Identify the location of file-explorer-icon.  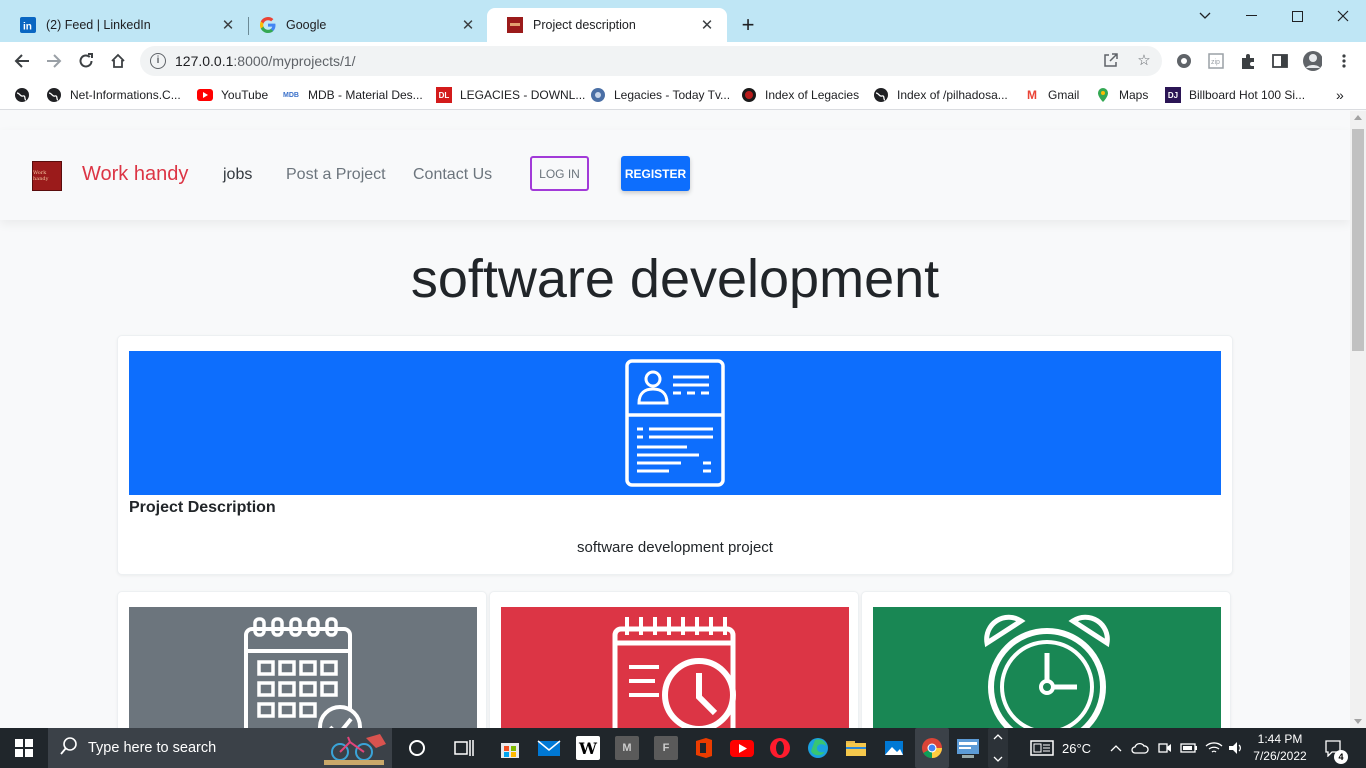
(856, 748).